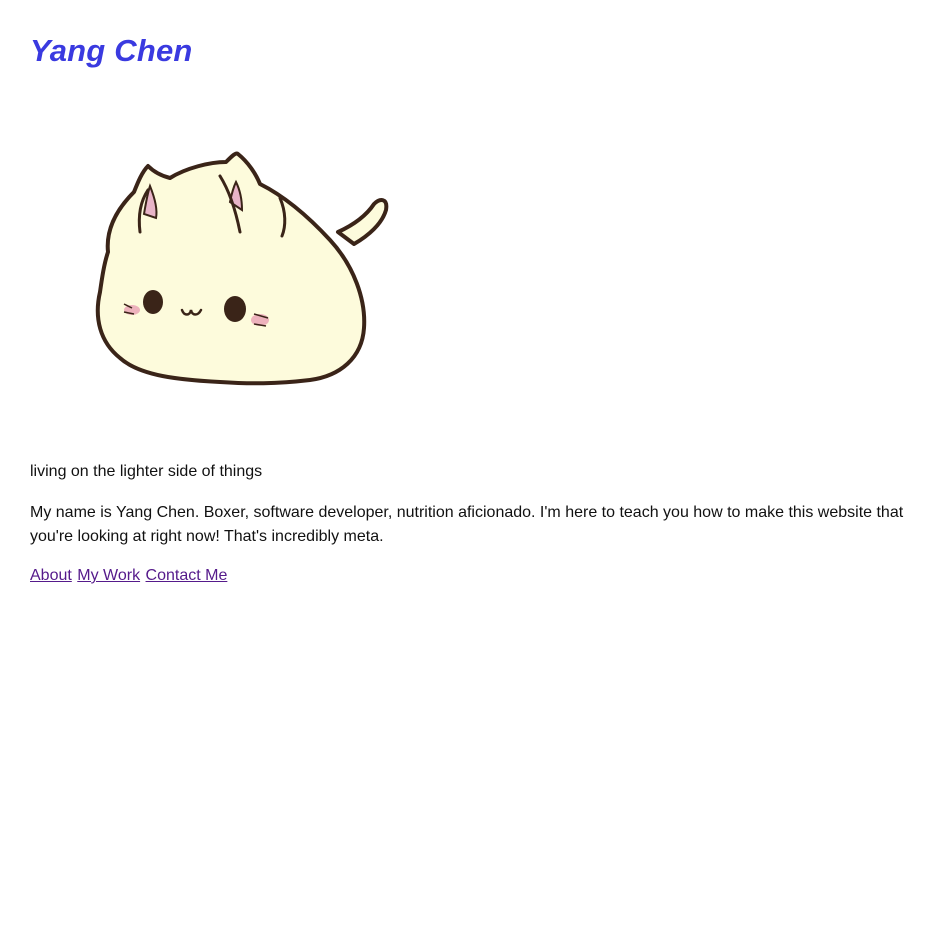  Describe the element at coordinates (260, 320) in the screenshot. I see `cat-blush-right` at that location.